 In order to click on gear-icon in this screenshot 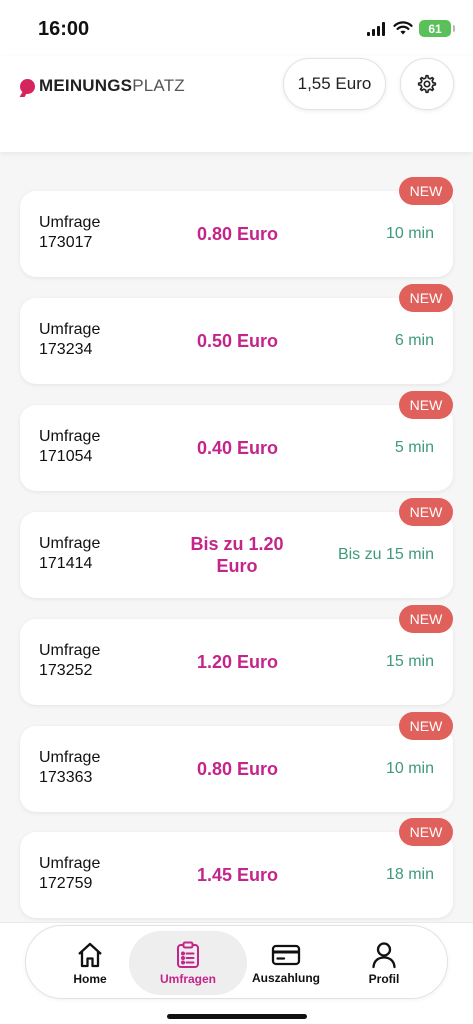, I will do `click(427, 84)`.